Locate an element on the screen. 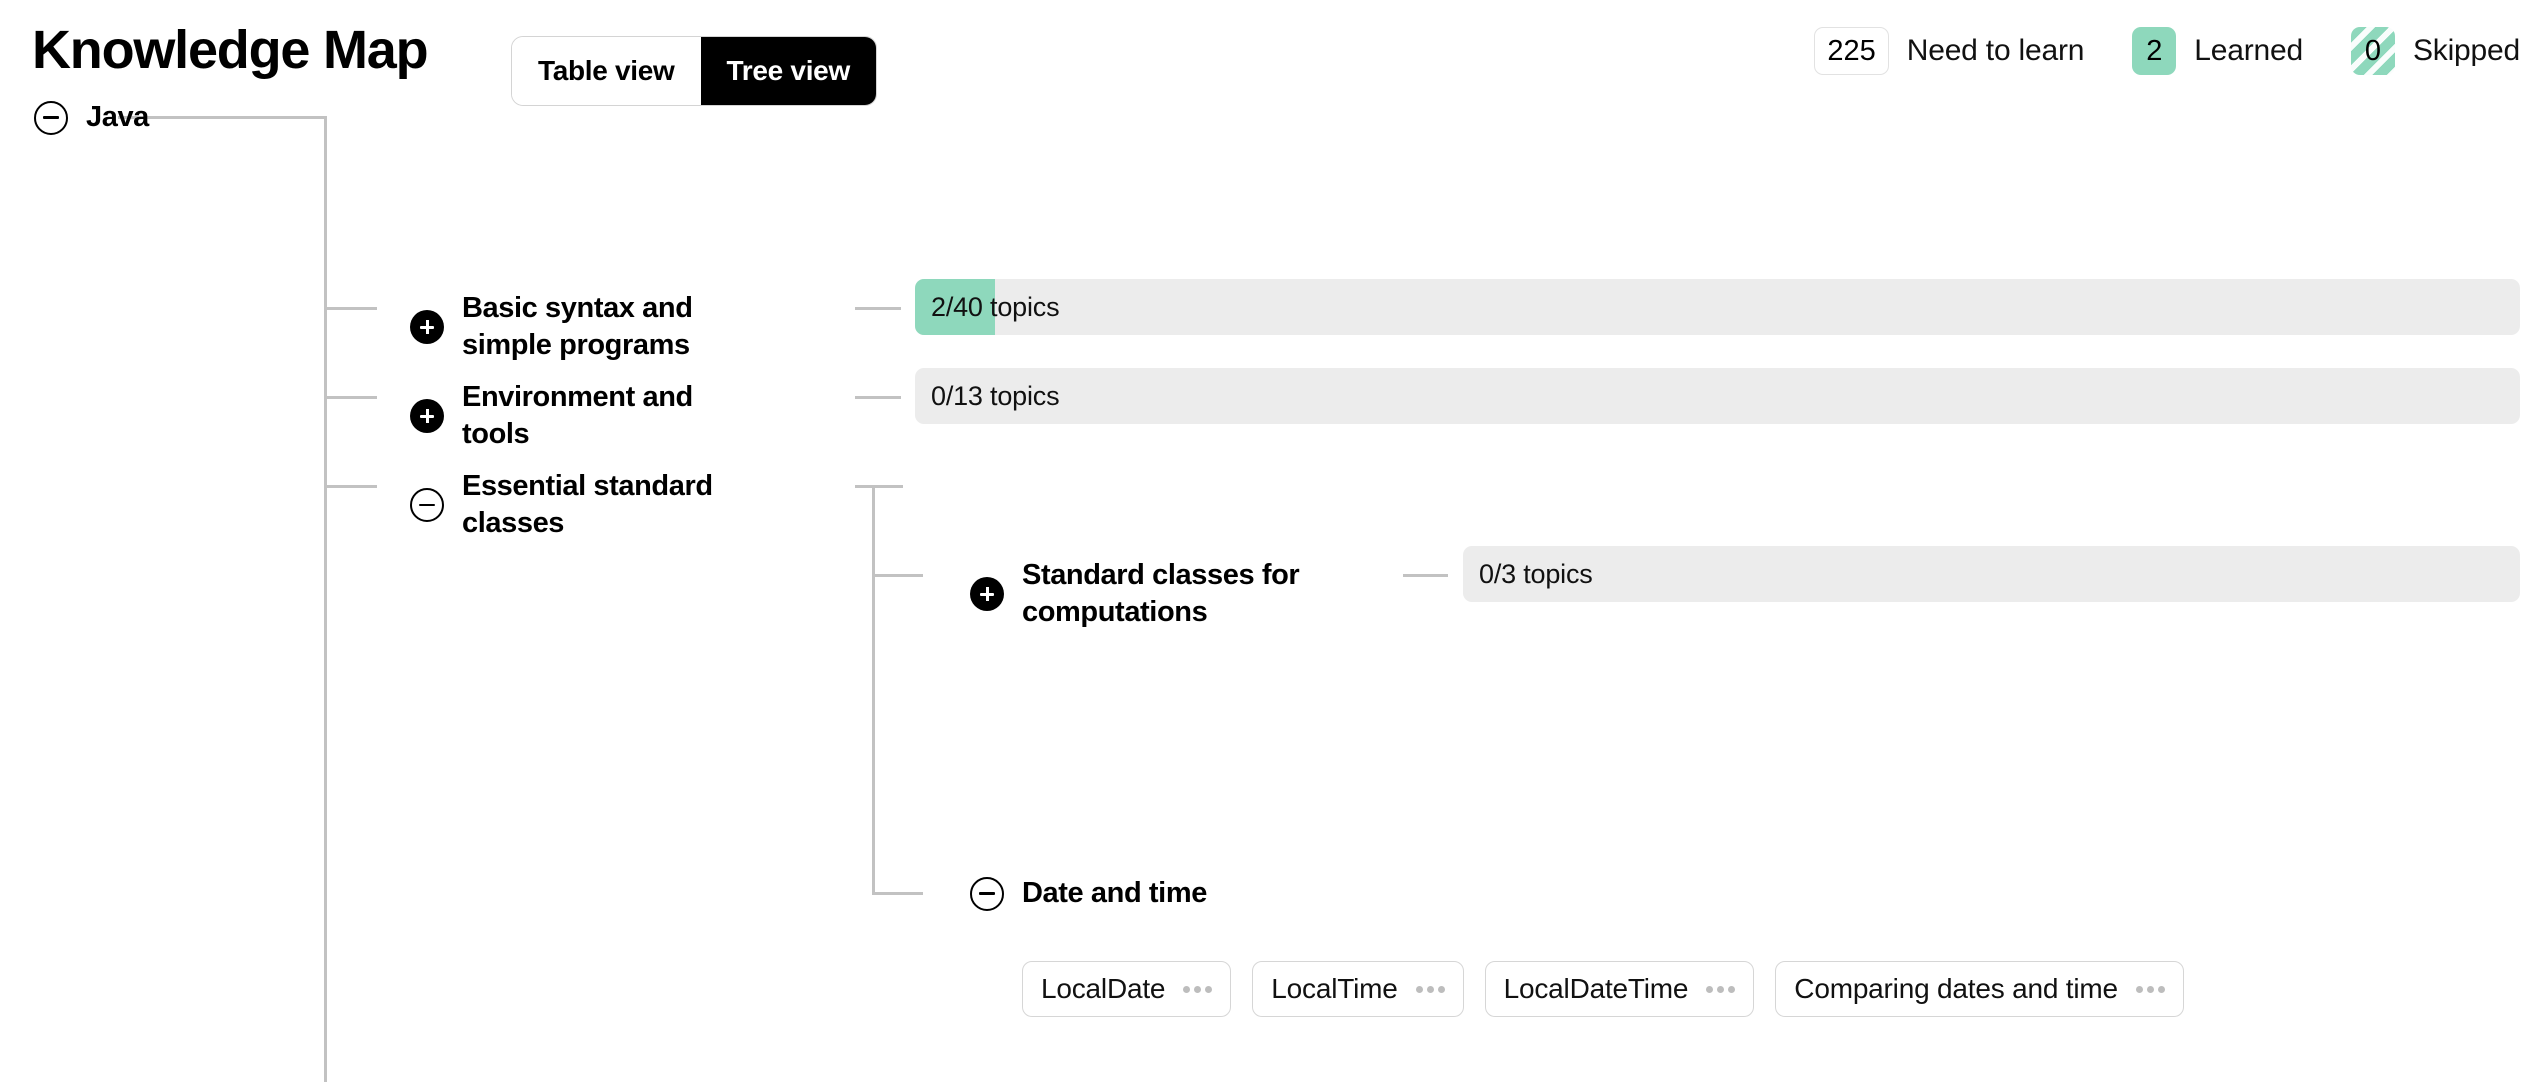  tab-table-view: Table view is located at coordinates (606, 71).